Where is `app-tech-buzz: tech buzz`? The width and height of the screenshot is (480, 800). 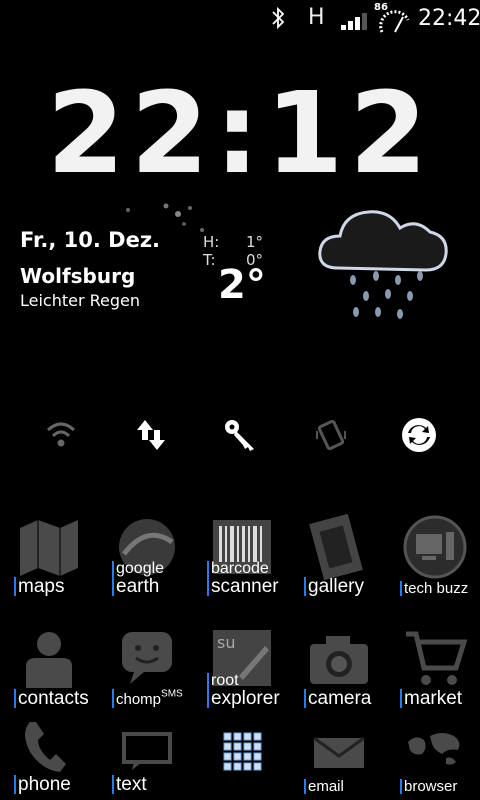 app-tech-buzz: tech buzz is located at coordinates (436, 557).